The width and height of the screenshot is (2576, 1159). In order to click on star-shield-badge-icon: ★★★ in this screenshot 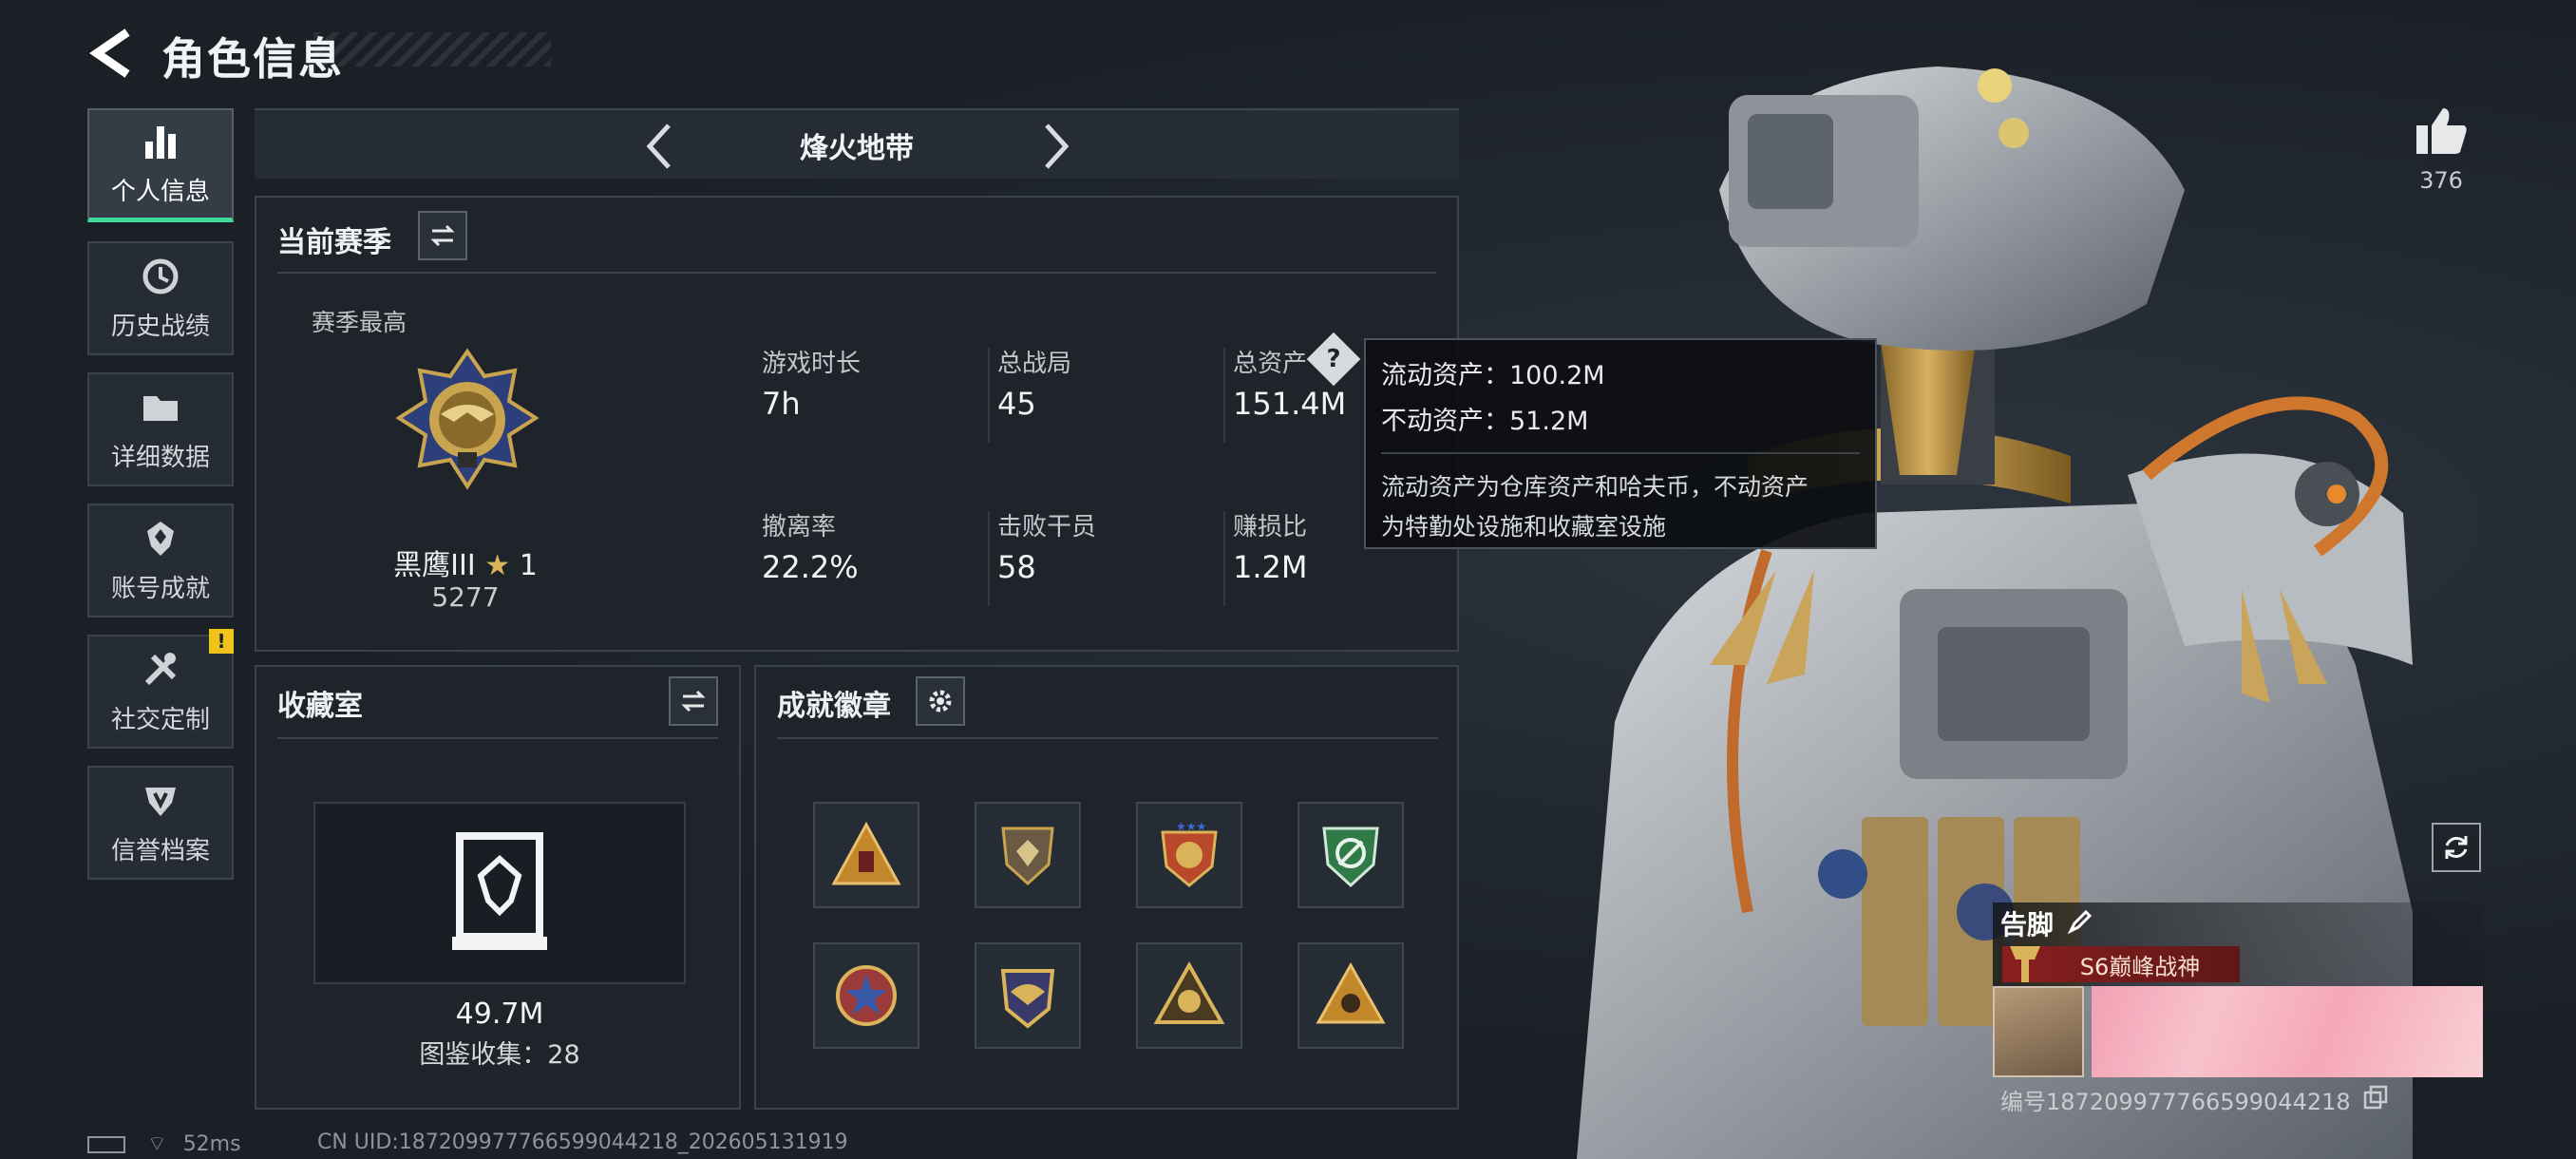, I will do `click(1189, 853)`.